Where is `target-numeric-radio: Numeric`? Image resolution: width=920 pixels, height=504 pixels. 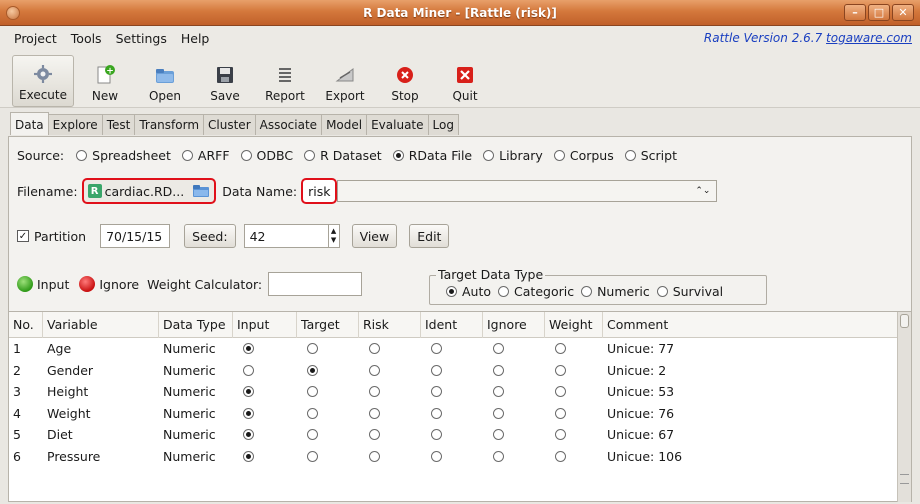 target-numeric-radio: Numeric is located at coordinates (615, 291).